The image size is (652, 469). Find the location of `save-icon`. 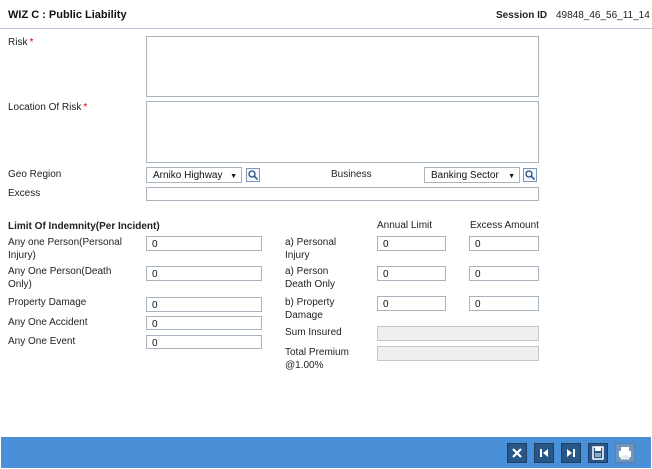

save-icon is located at coordinates (598, 453).